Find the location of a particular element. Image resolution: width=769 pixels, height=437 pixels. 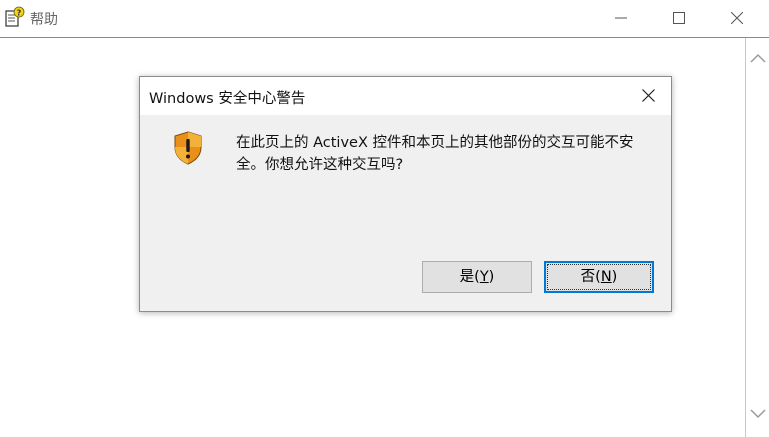

yes-button-label: 是( is located at coordinates (469, 277).